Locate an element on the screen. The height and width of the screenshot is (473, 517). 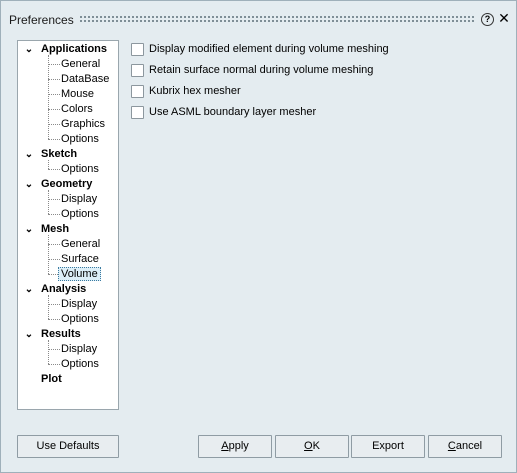
tree-item-mesh-general: General is located at coordinates (80, 244).